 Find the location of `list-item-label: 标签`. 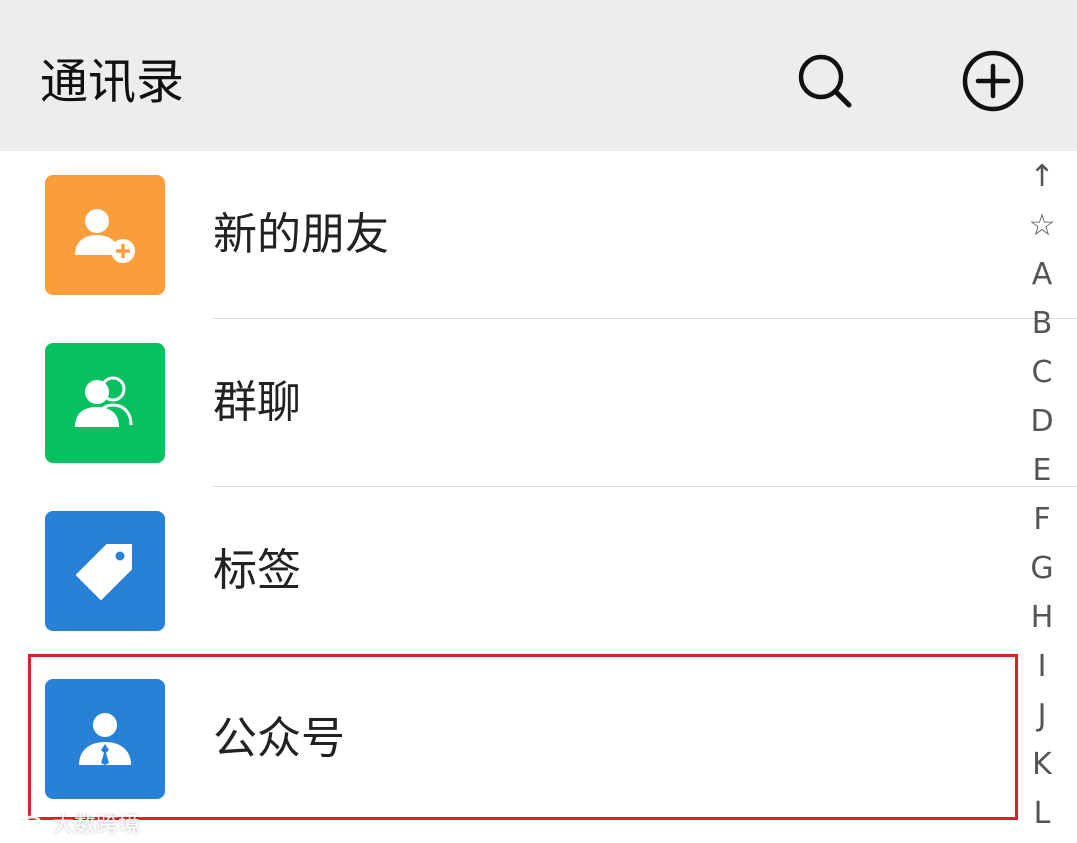

list-item-label: 标签 is located at coordinates (257, 570).